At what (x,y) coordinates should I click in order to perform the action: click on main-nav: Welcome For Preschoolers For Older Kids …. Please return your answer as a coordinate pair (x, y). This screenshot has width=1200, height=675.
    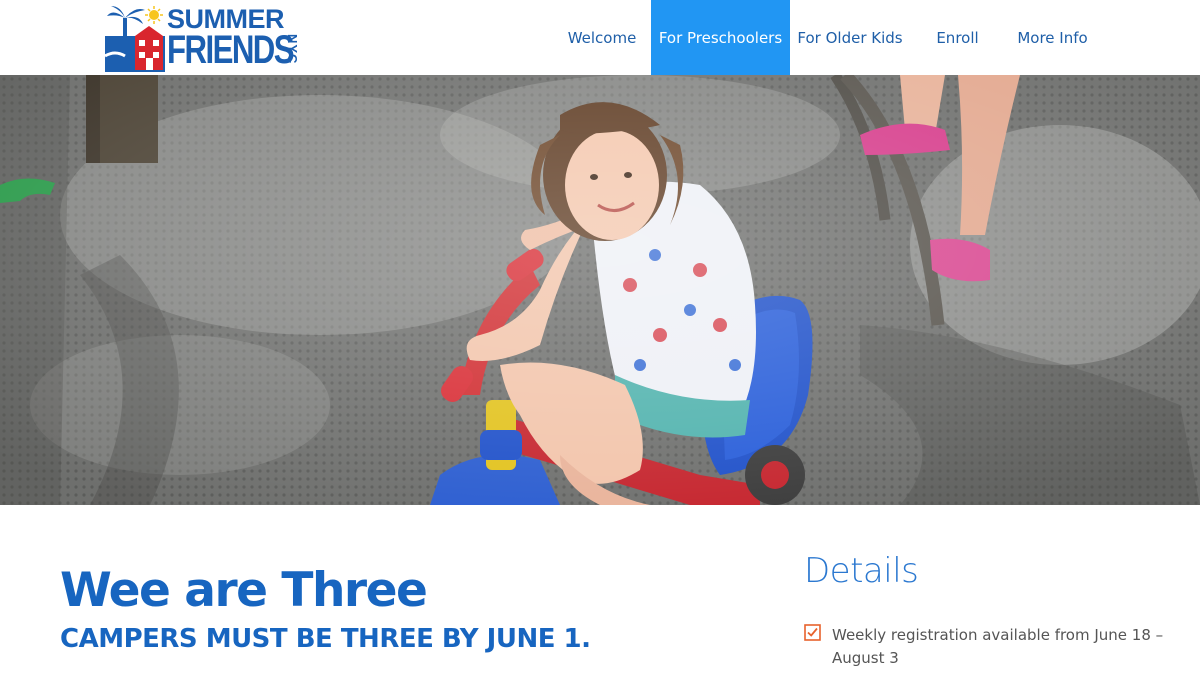
    Looking at the image, I should click on (829, 37).